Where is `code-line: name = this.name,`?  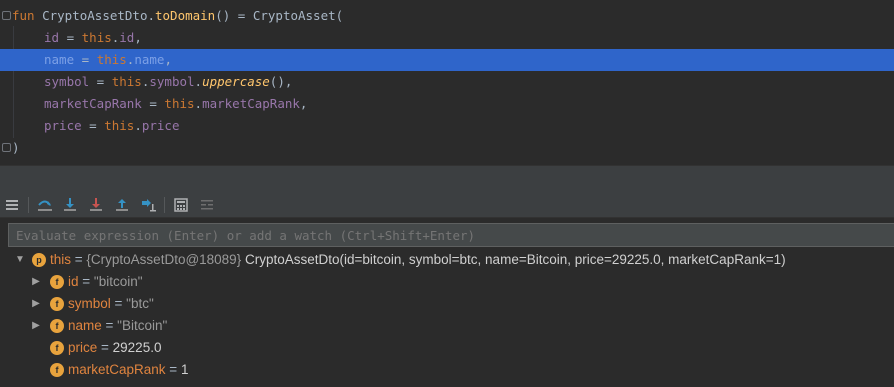 code-line: name = this.name, is located at coordinates (447, 60).